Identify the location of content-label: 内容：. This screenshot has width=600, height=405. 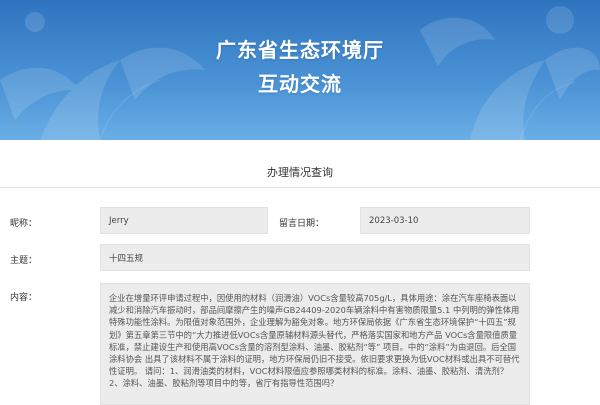
(24, 298).